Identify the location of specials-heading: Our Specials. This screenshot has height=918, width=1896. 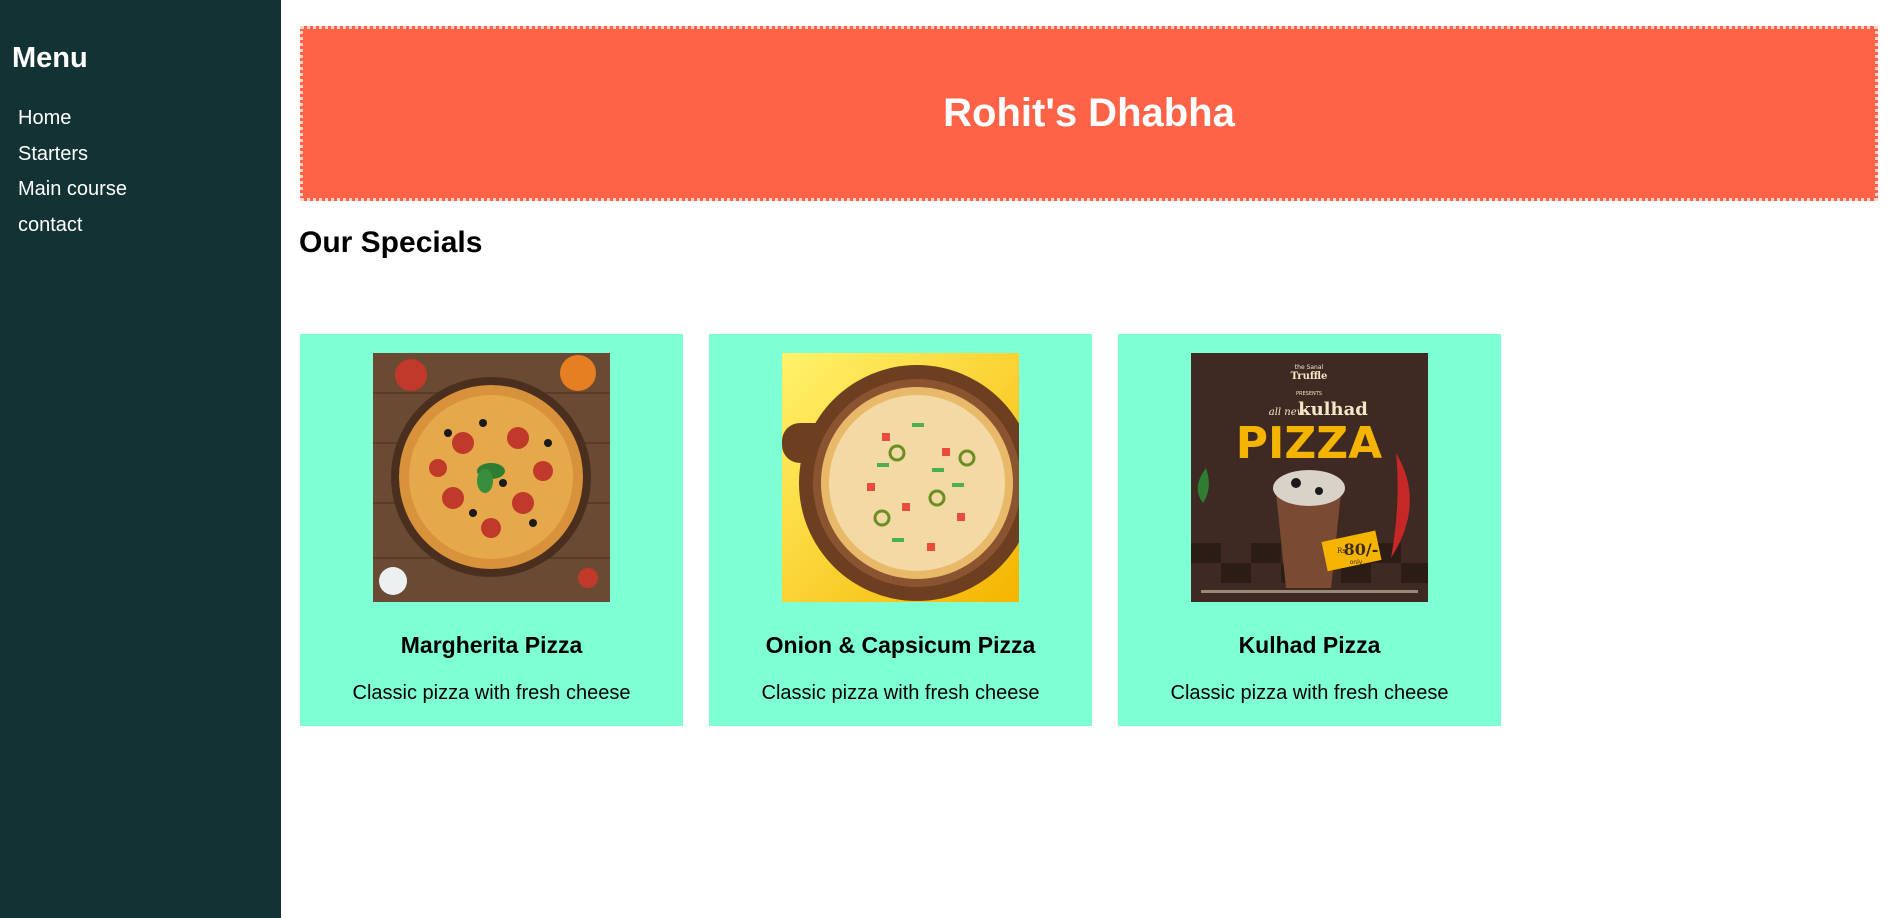
(391, 242).